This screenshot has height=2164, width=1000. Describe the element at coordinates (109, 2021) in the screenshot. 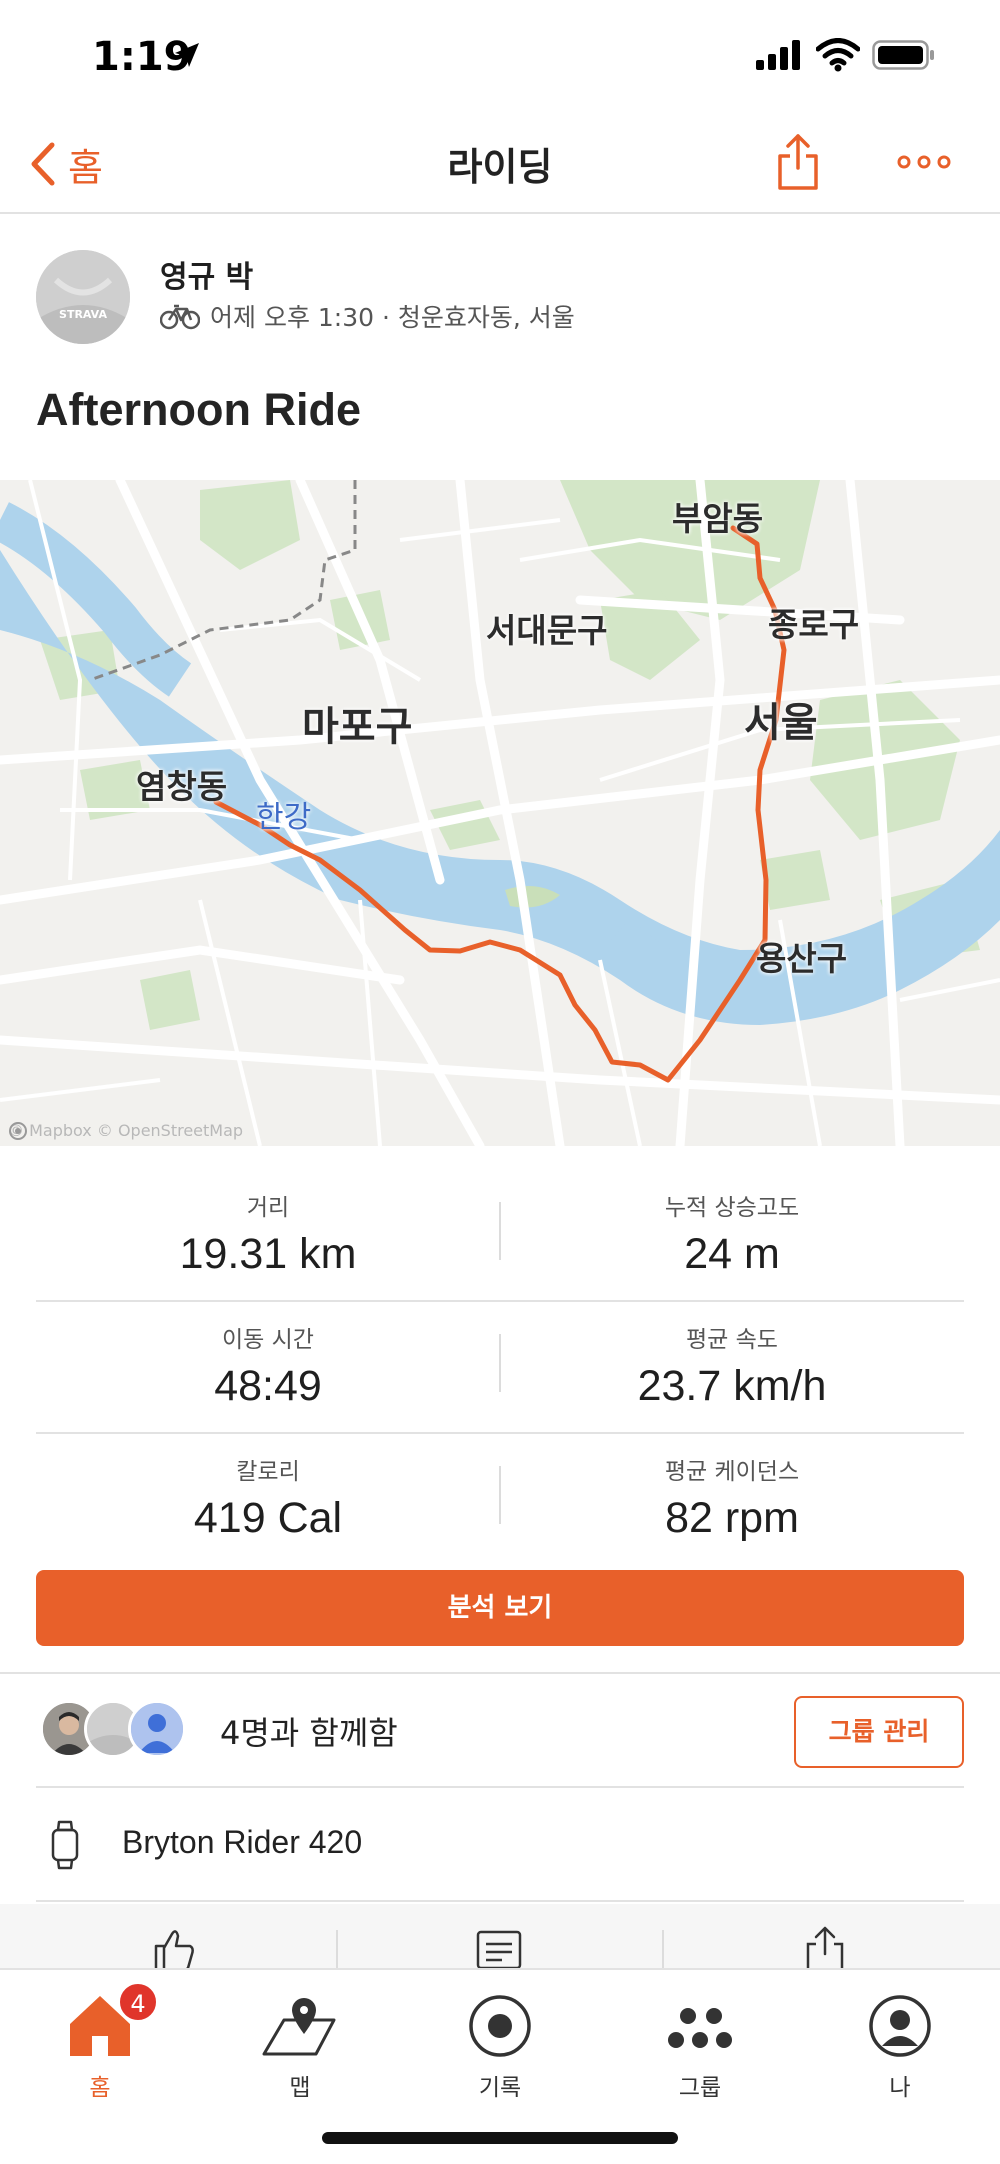

I see `home-icon-wrap: 4` at that location.